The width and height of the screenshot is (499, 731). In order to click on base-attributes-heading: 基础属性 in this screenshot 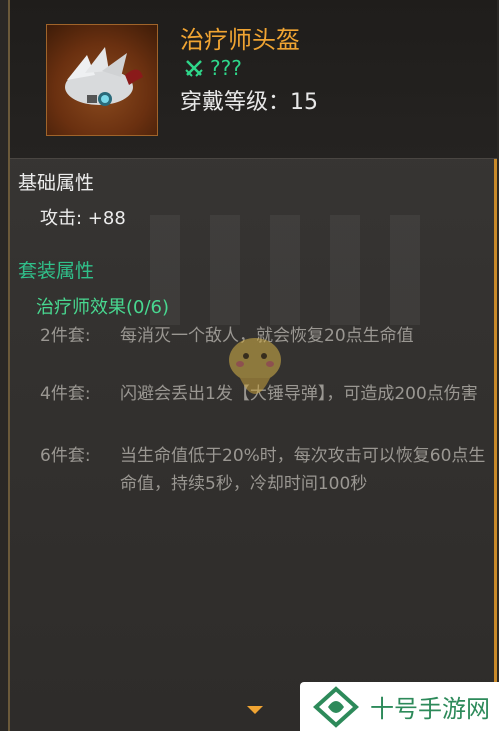, I will do `click(56, 183)`.